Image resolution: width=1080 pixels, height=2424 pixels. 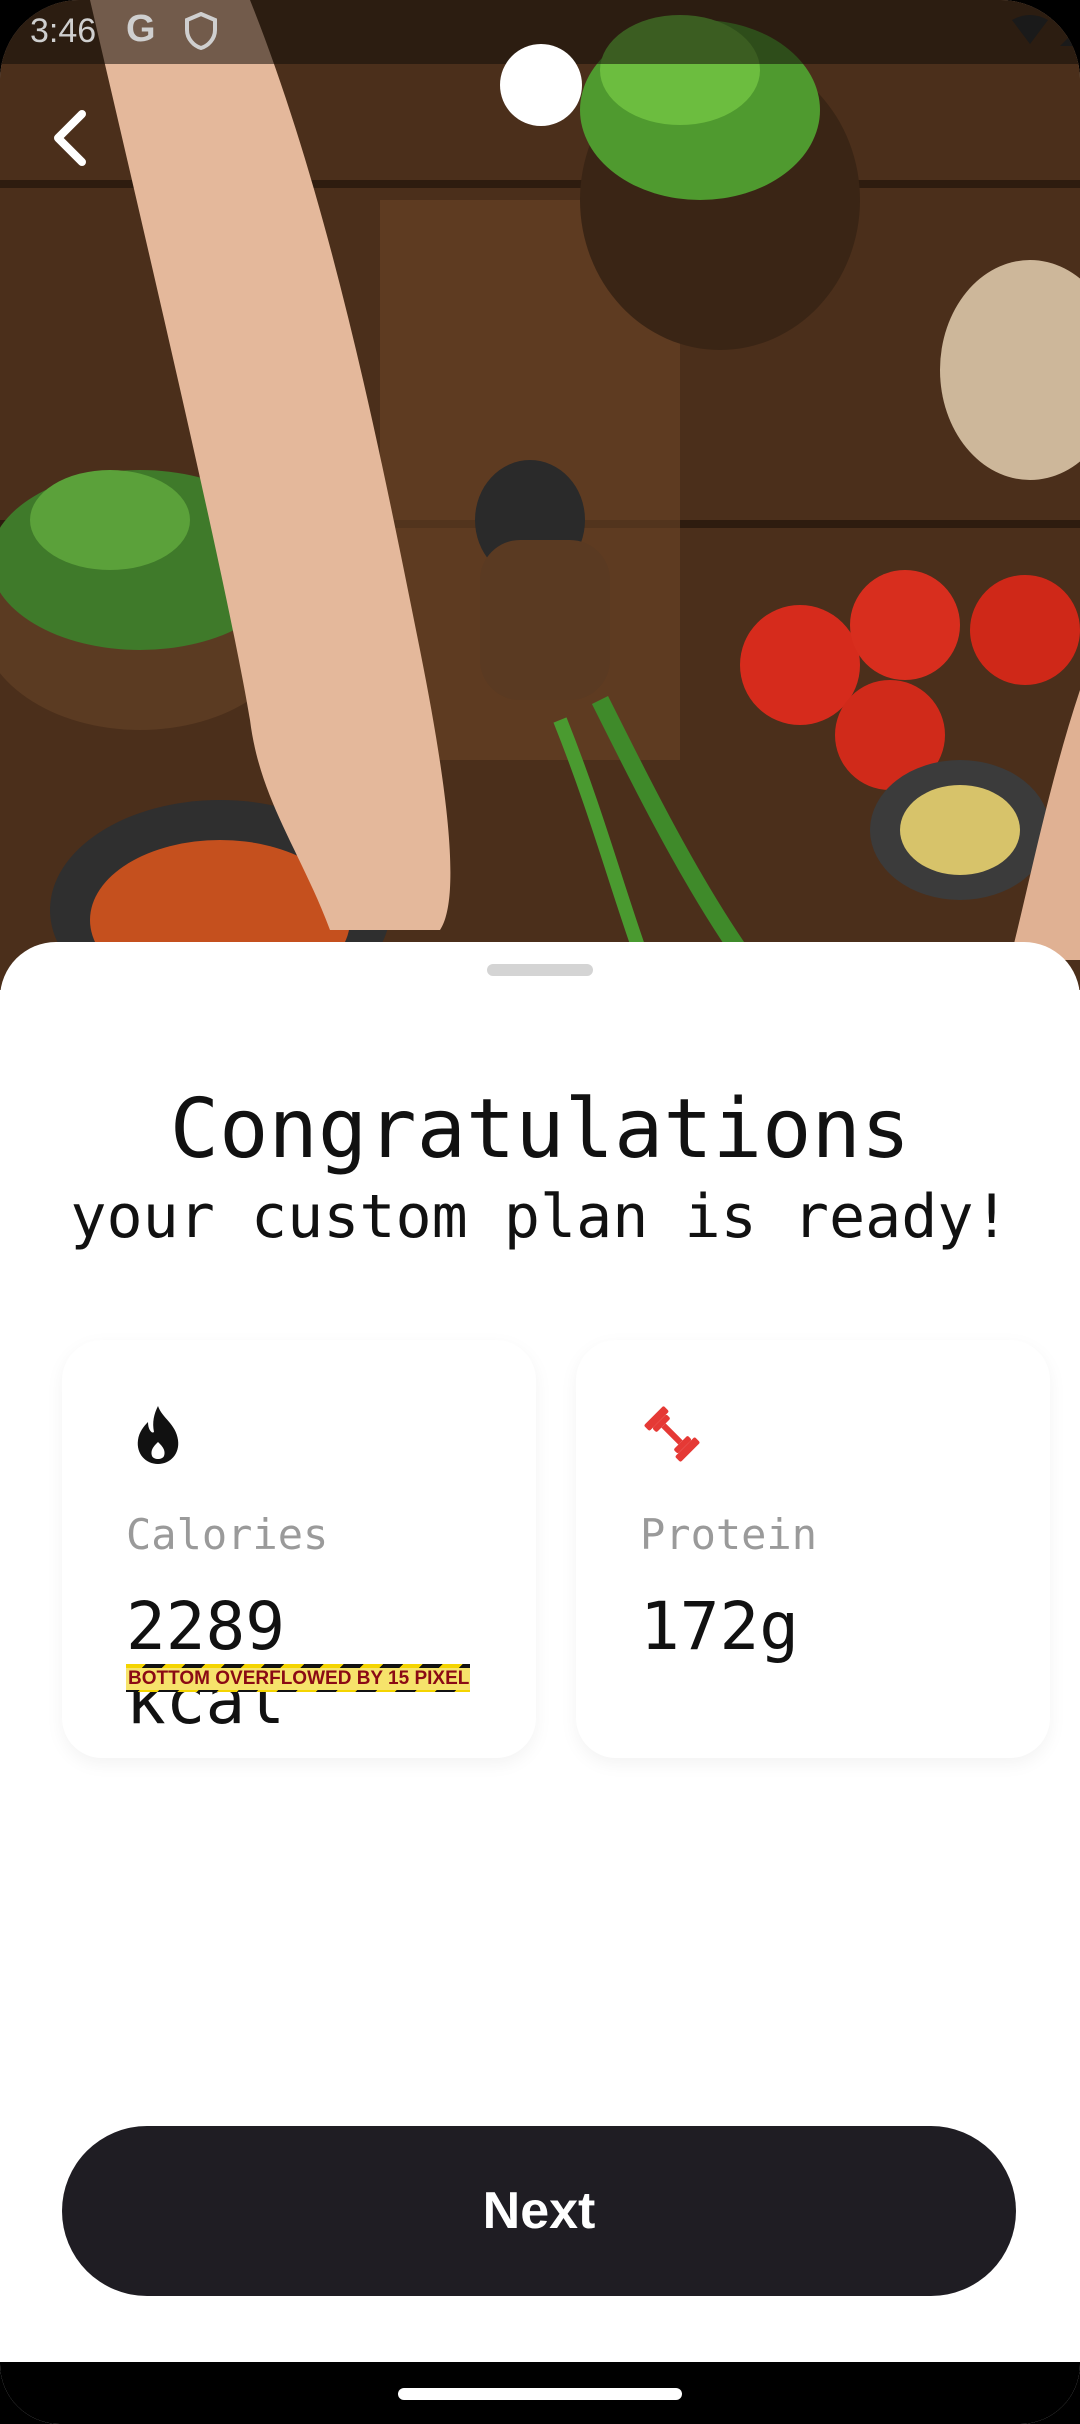 I want to click on sheet-drag-handle, so click(x=540, y=970).